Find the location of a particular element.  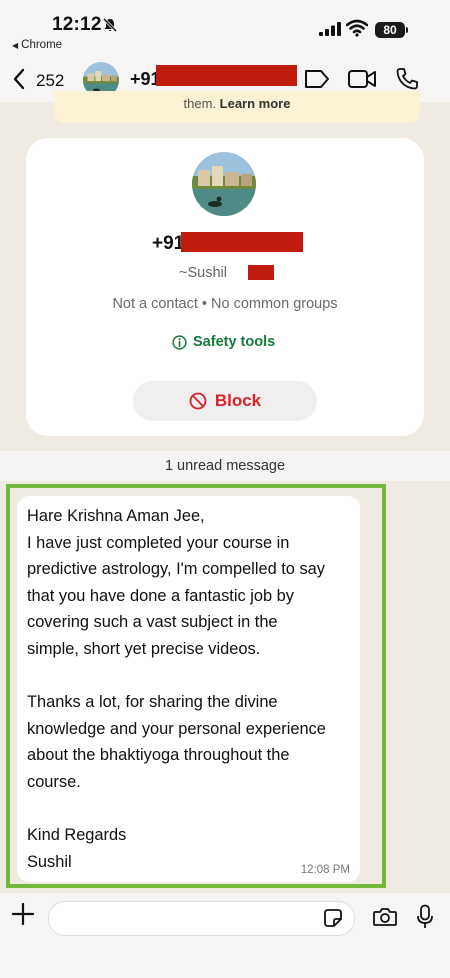

composer-bar is located at coordinates (225, 935).